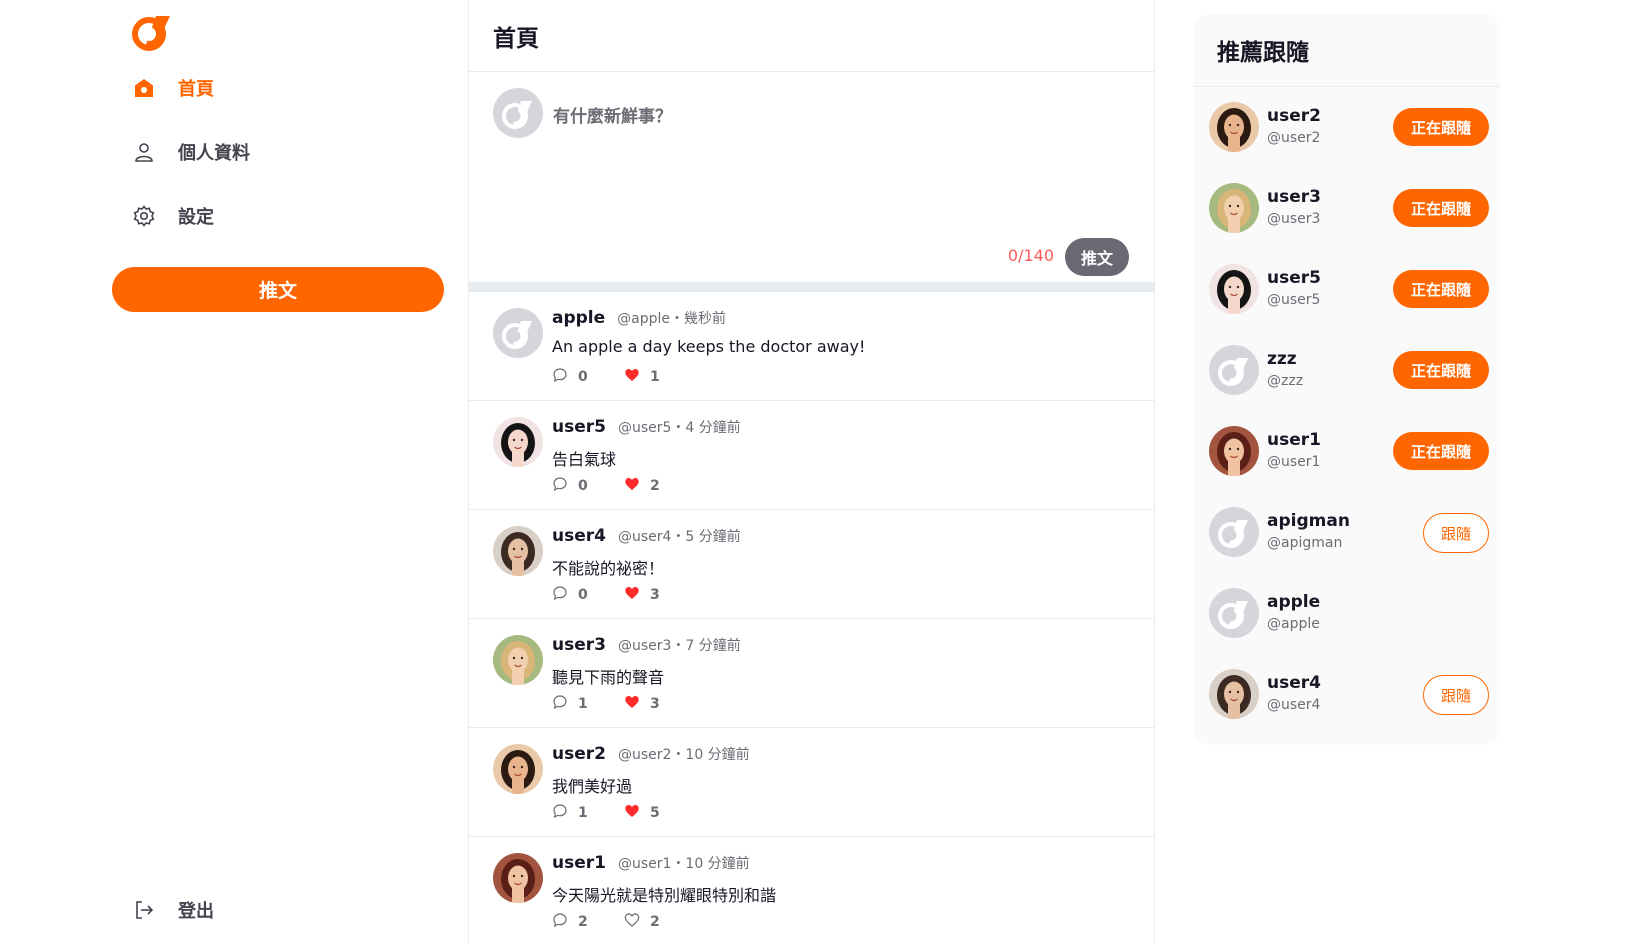  What do you see at coordinates (1294, 116) in the screenshot?
I see `recommend-user-name: user2` at bounding box center [1294, 116].